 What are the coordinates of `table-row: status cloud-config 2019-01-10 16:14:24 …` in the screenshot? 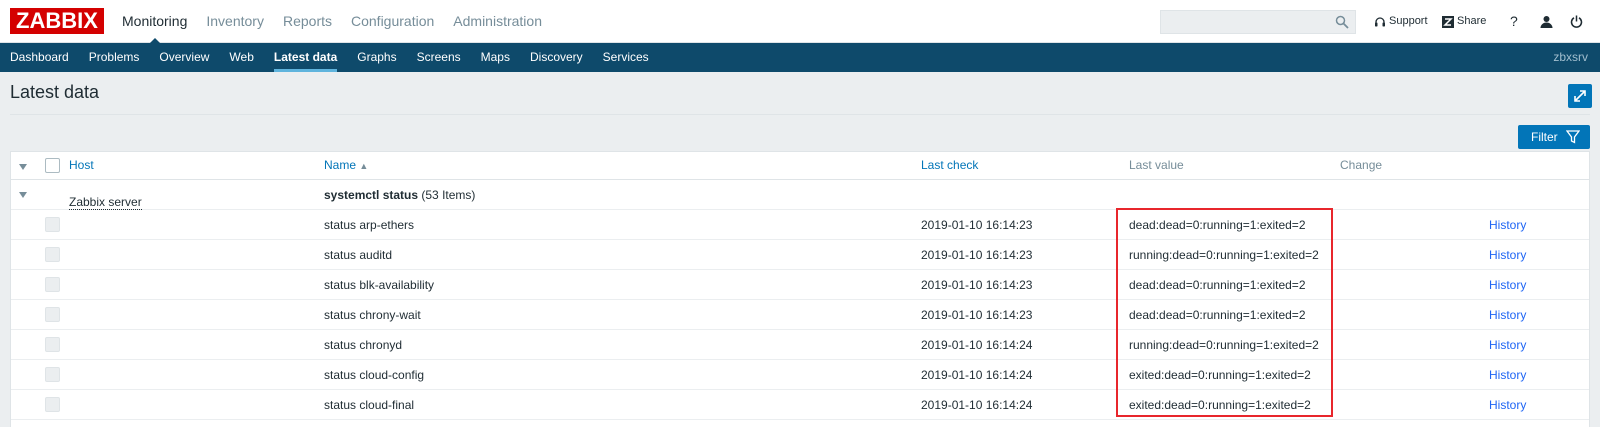 It's located at (800, 375).